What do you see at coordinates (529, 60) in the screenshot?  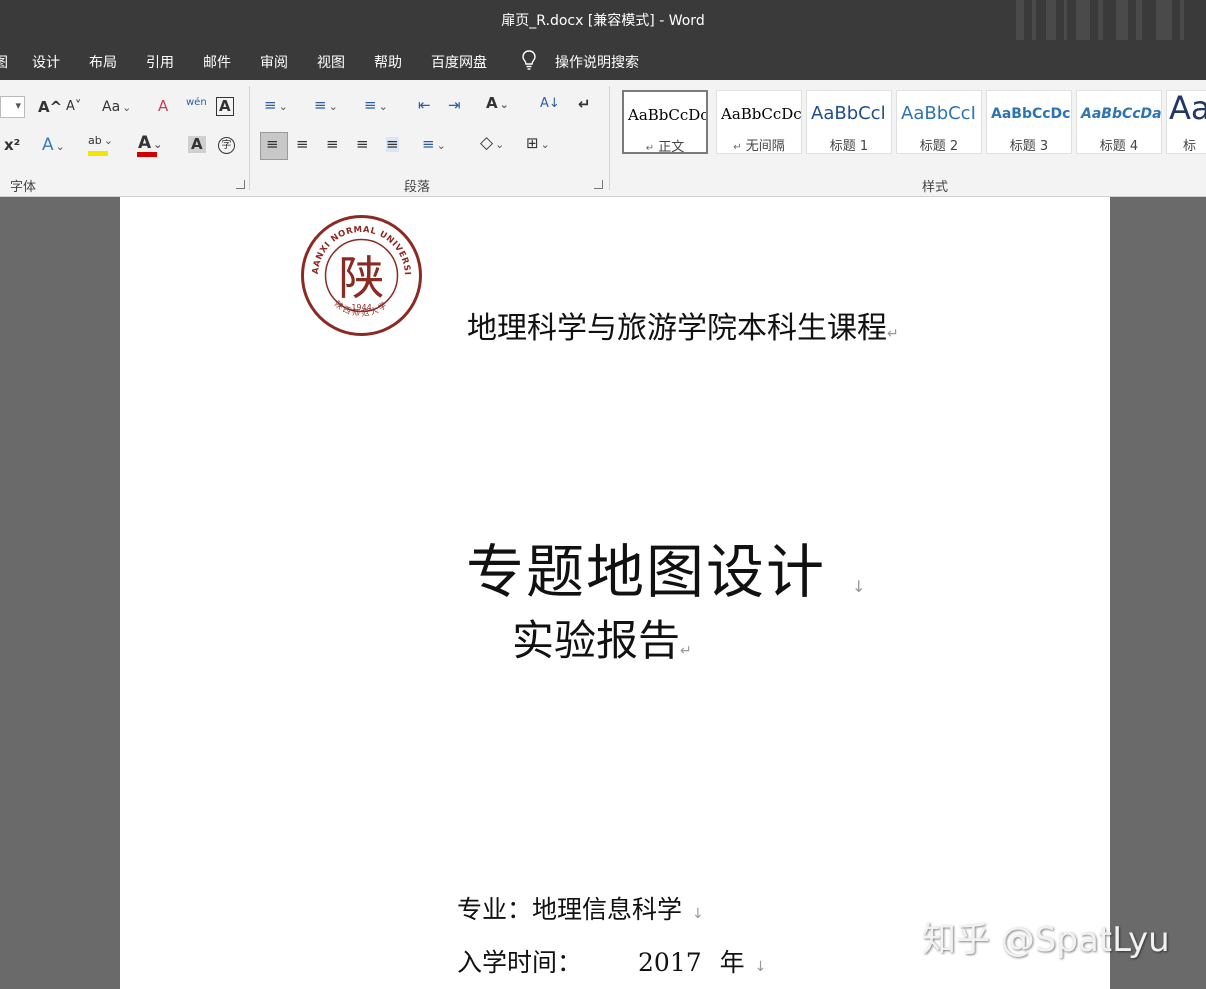 I see `lightbulb-icon` at bounding box center [529, 60].